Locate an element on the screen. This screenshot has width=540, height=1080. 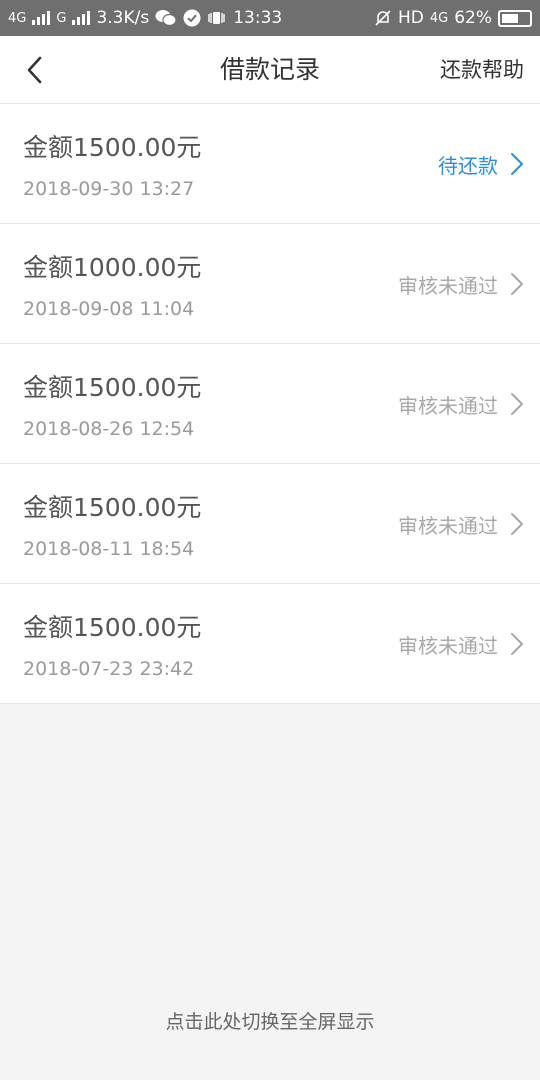
network-type-2: G is located at coordinates (61, 18).